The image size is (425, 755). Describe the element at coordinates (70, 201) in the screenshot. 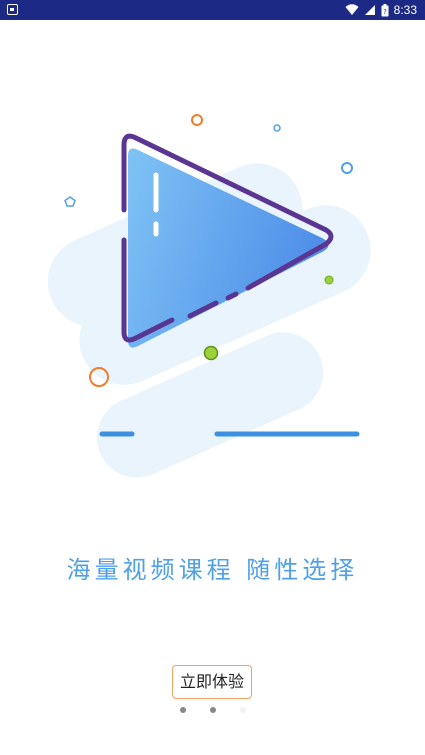

I see `blue-pentagon` at that location.